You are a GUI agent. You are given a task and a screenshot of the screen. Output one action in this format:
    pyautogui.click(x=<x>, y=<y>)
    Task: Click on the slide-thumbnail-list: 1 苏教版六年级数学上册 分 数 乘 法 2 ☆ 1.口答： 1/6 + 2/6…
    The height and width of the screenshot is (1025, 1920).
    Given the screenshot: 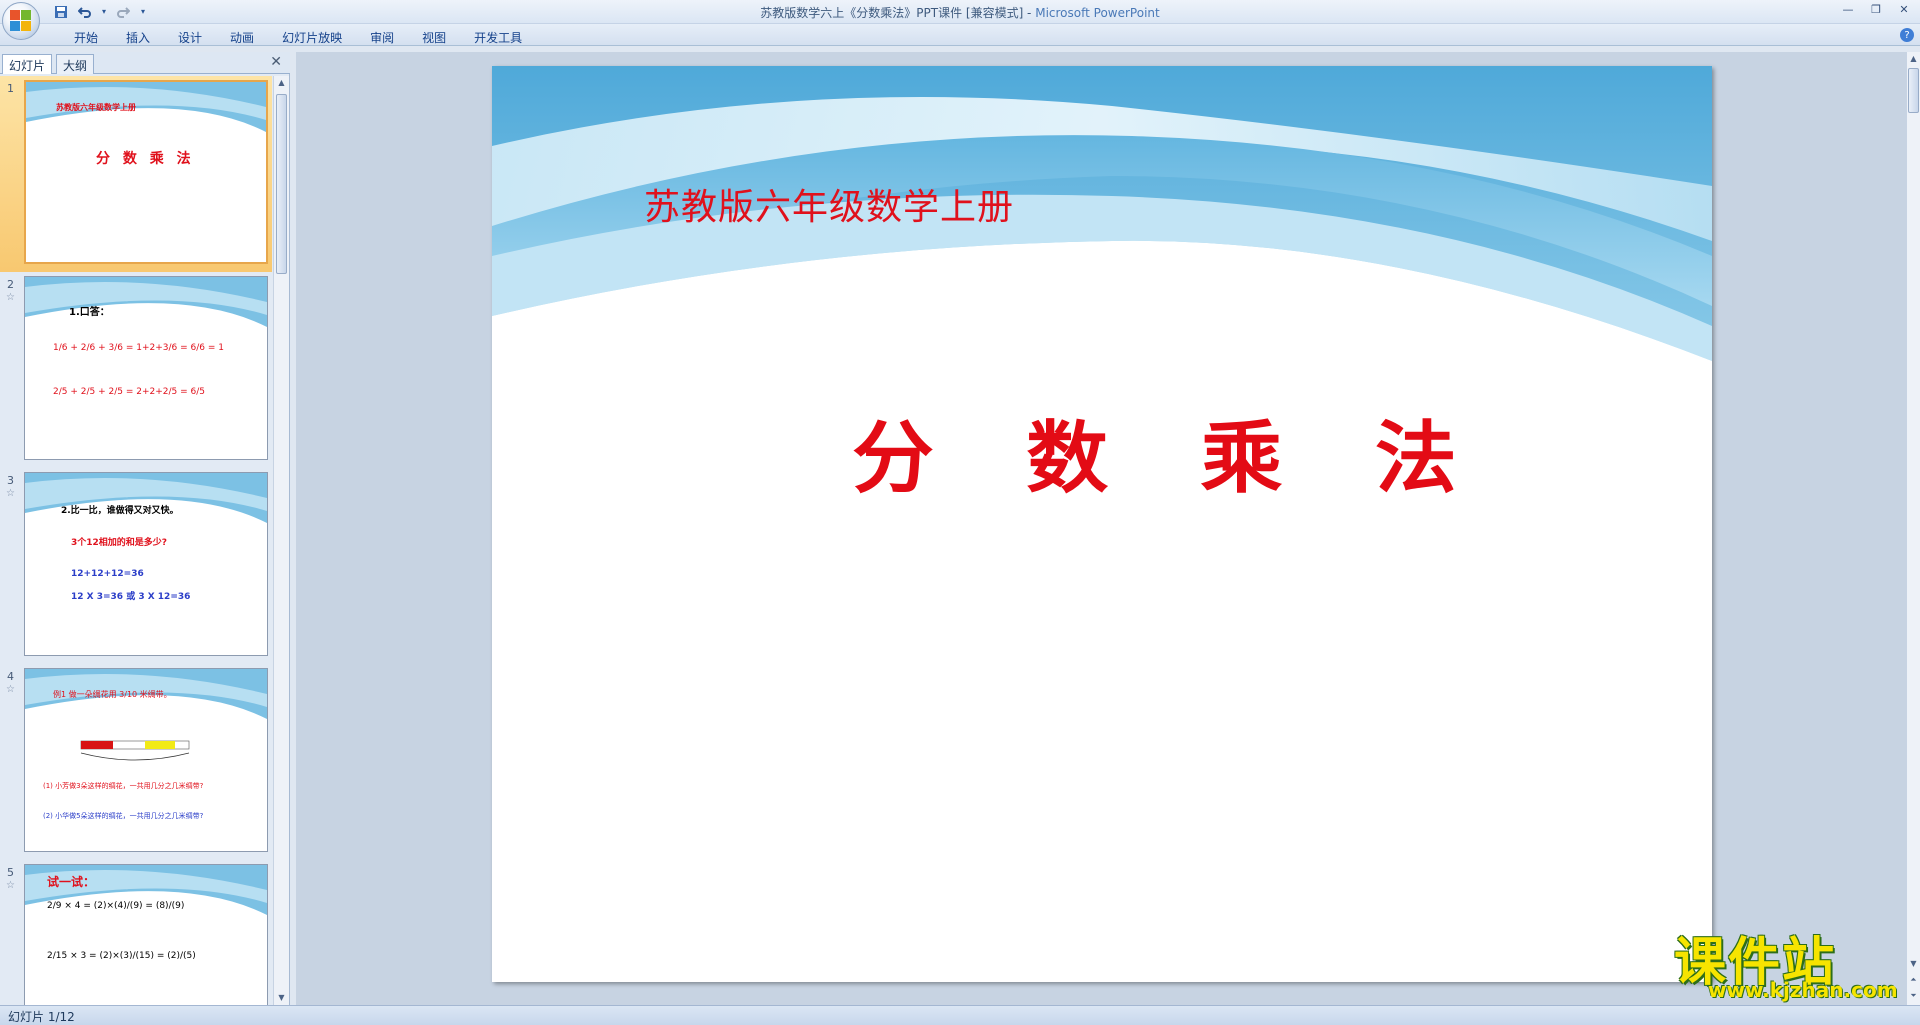 What is the action you would take?
    pyautogui.click(x=136, y=540)
    